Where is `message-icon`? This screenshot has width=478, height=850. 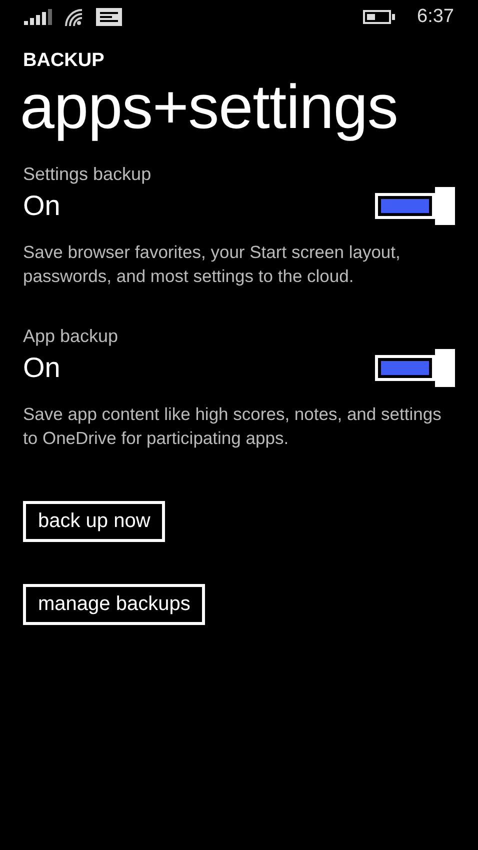 message-icon is located at coordinates (109, 17).